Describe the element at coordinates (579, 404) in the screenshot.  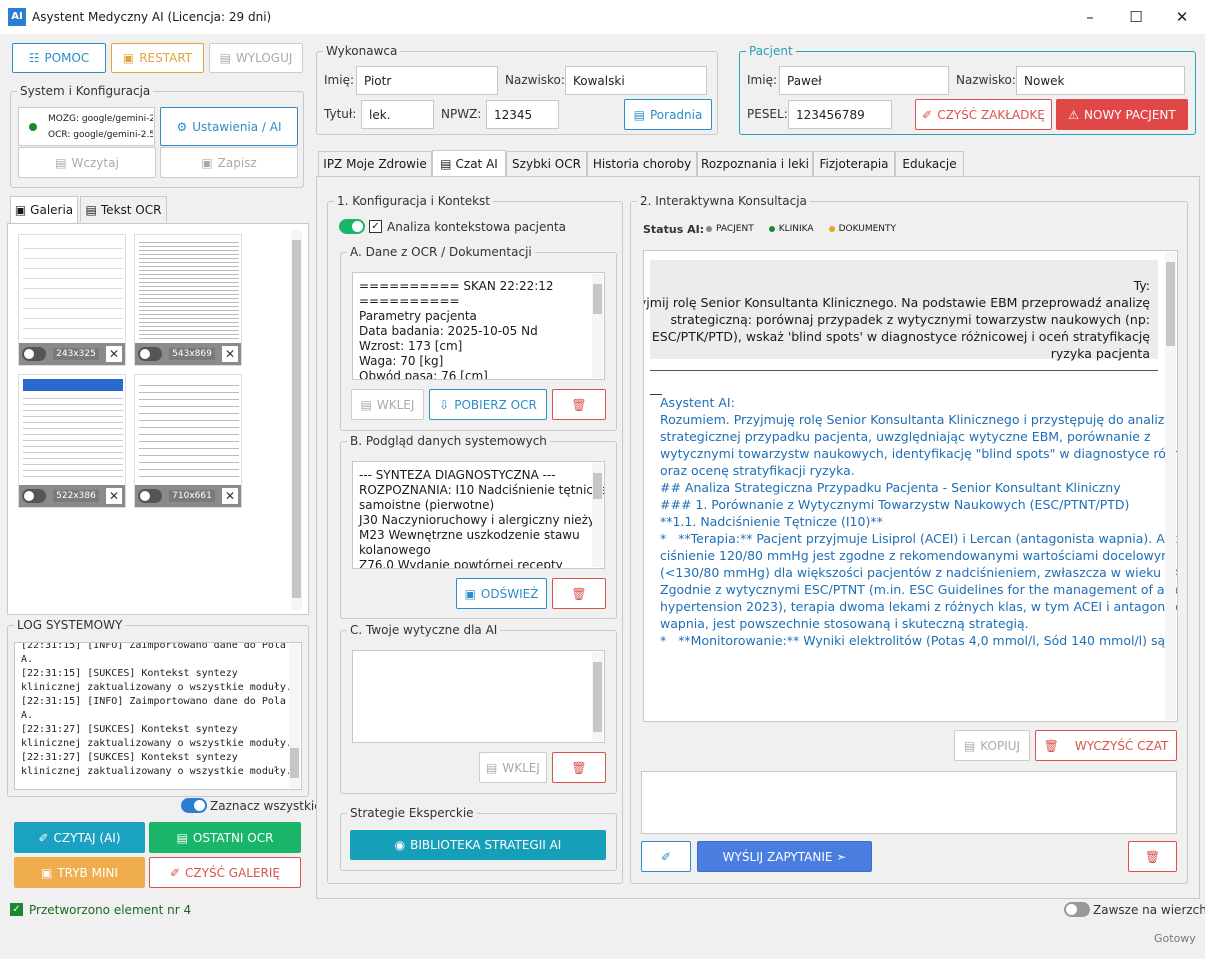
I see `delete-ocr-button: 🗑` at that location.